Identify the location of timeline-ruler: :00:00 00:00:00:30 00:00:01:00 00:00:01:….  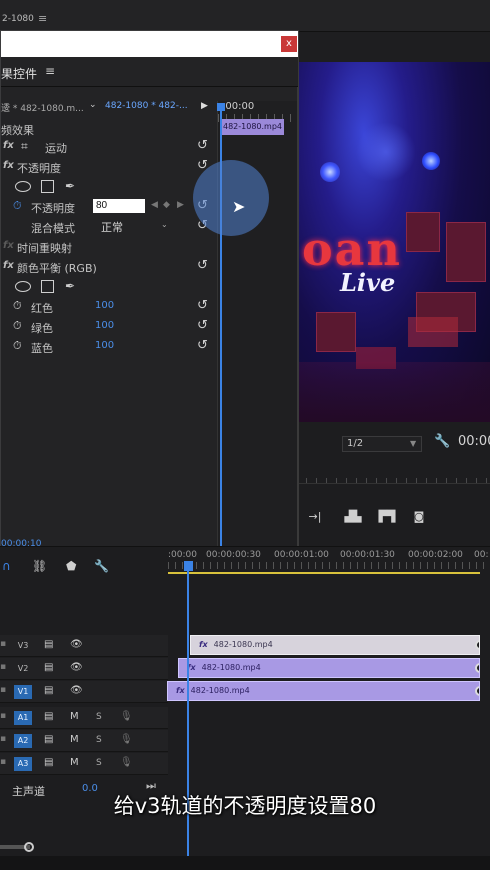
(329, 558).